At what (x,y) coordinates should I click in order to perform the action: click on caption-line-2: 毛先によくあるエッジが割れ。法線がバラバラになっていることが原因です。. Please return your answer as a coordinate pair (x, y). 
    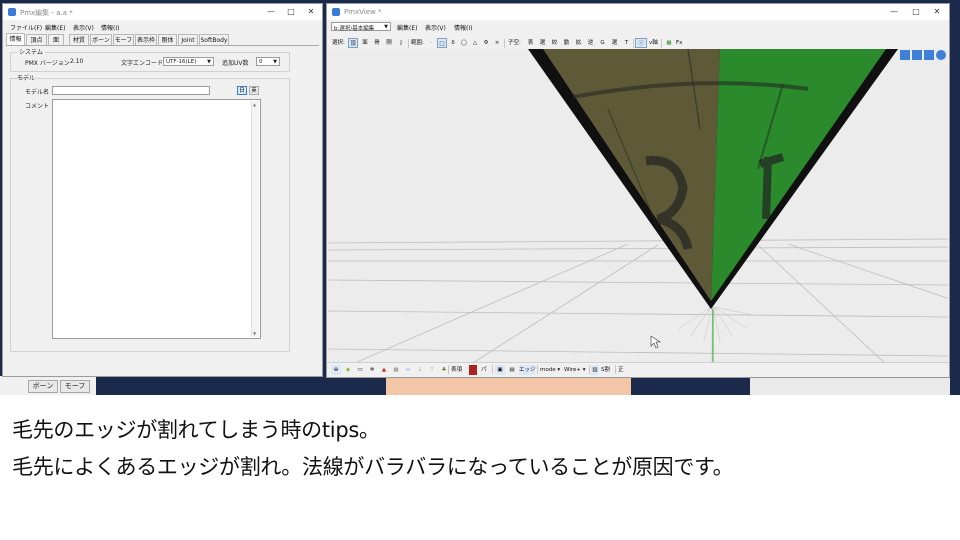
    Looking at the image, I should click on (373, 467).